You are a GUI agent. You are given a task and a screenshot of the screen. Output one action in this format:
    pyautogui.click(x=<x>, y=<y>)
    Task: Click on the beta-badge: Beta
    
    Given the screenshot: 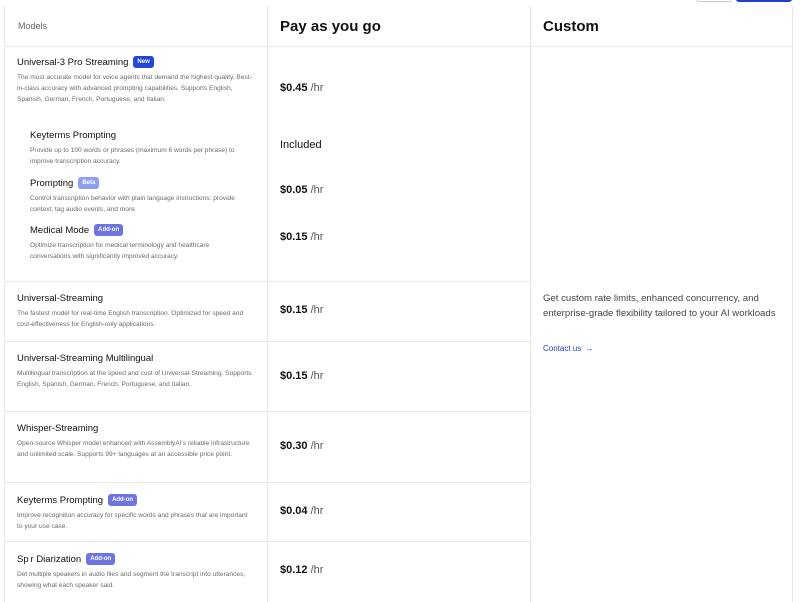 What is the action you would take?
    pyautogui.click(x=89, y=183)
    